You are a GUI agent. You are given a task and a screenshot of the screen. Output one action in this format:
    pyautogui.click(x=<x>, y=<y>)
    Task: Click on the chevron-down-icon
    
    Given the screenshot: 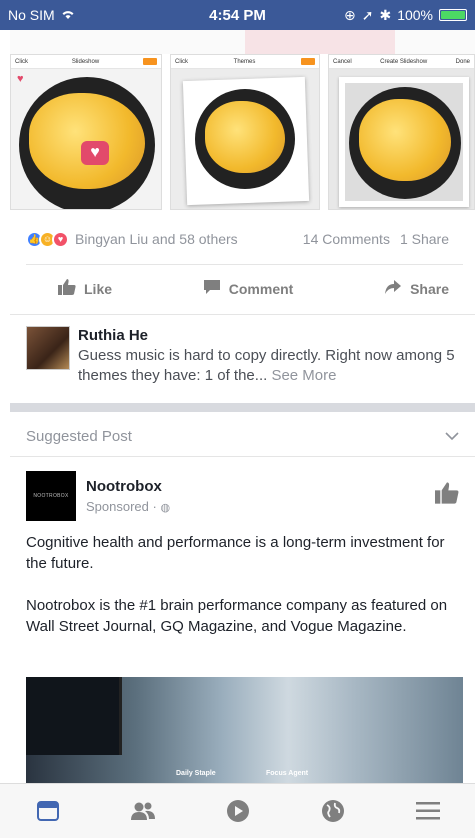 What is the action you would take?
    pyautogui.click(x=452, y=436)
    